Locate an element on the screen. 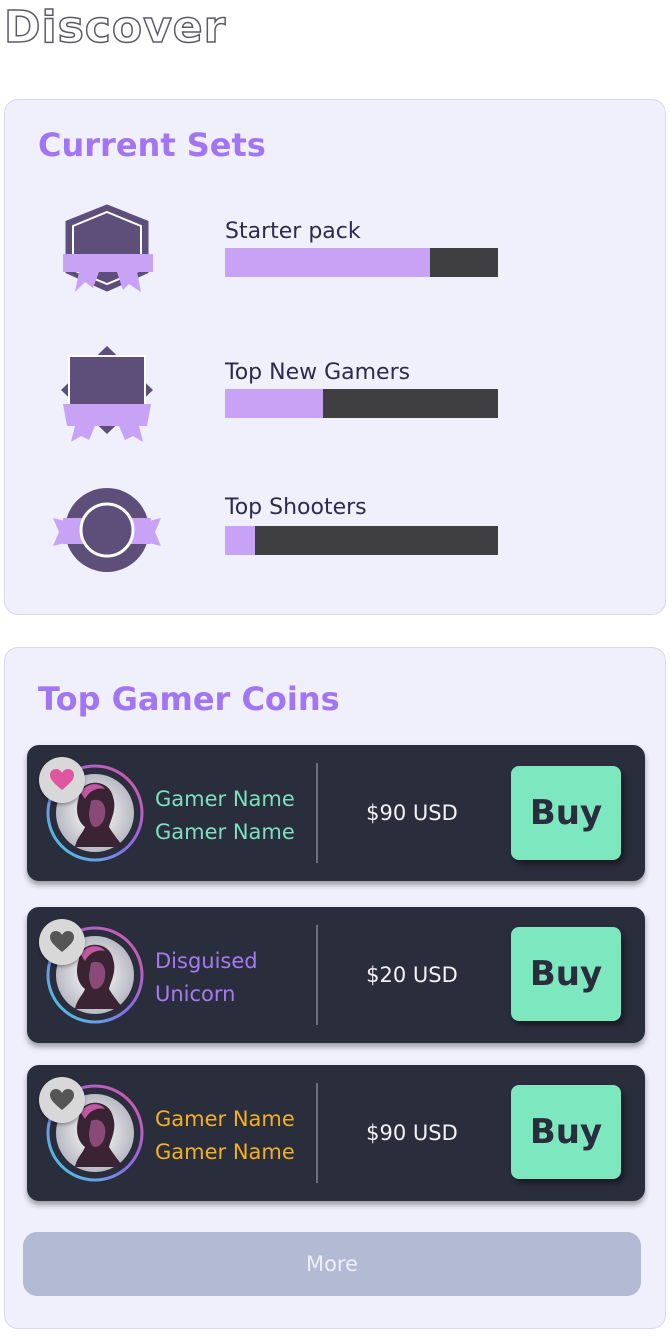 Image resolution: width=670 pixels, height=1336 pixels. more-button: More is located at coordinates (332, 1264).